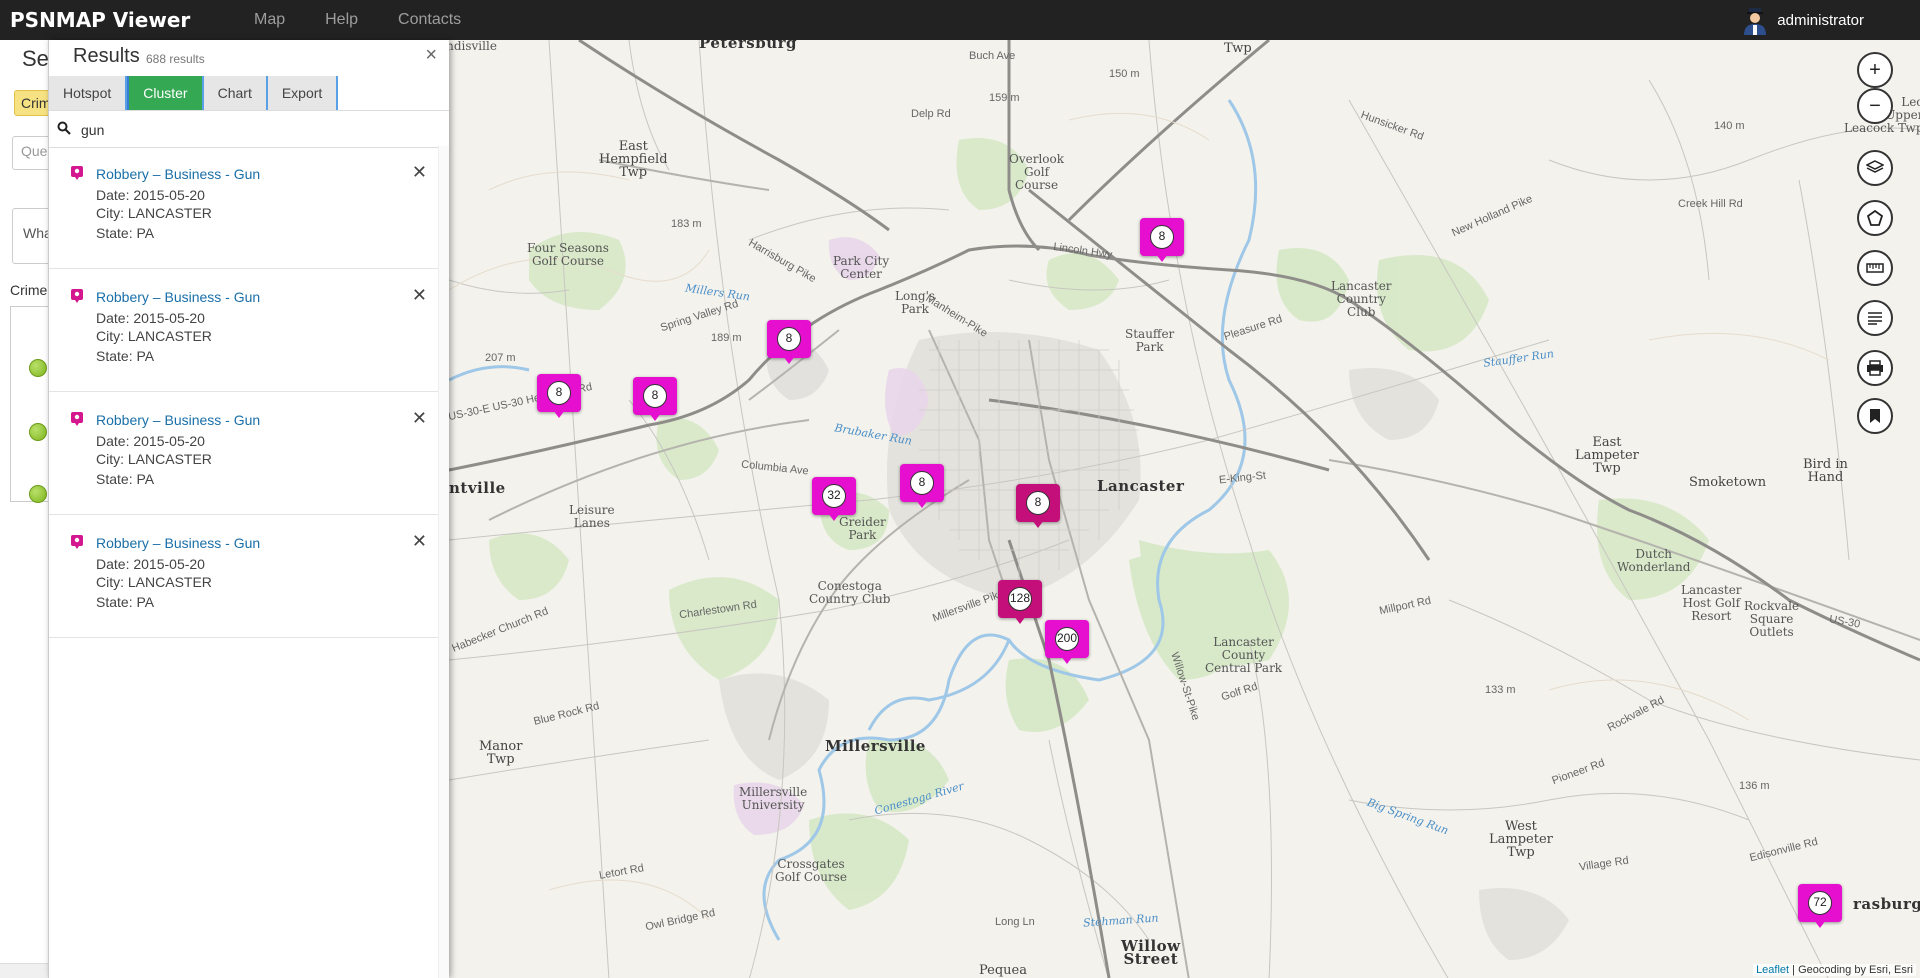 The image size is (1920, 978). Describe the element at coordinates (850, 592) in the screenshot. I see `map-label-conestoga-cc: Conestoga Country Club` at that location.